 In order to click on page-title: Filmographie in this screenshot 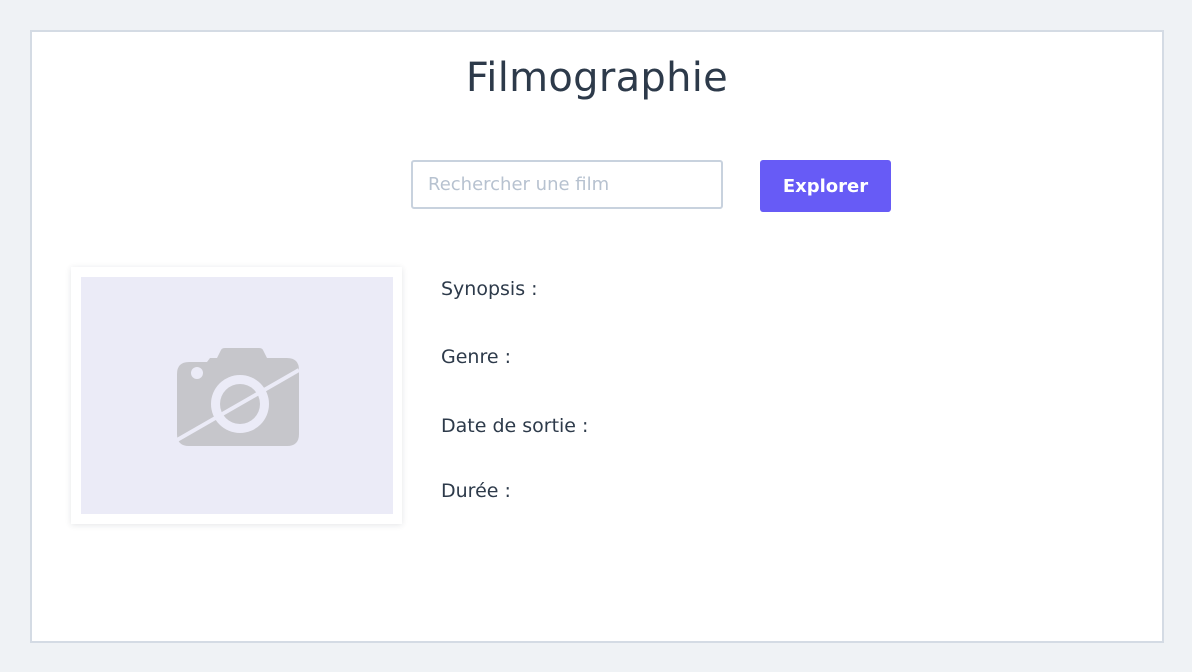, I will do `click(597, 78)`.